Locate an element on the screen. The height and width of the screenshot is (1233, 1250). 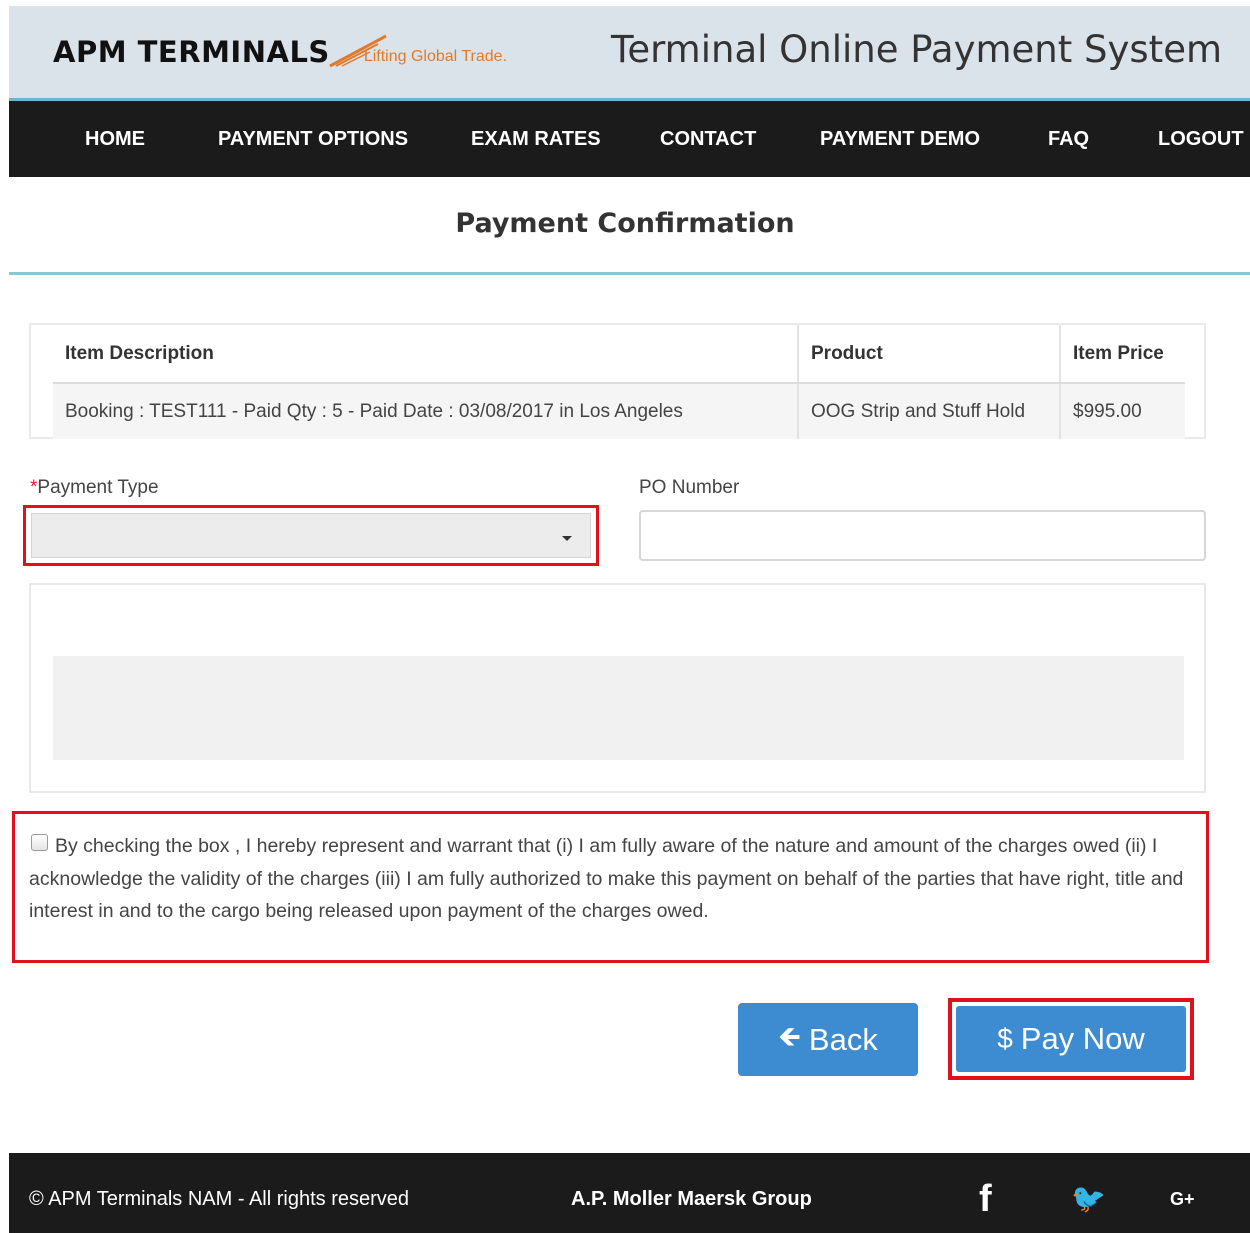
footer-group-name: A.P. Moller Maersk Group is located at coordinates (691, 1199).